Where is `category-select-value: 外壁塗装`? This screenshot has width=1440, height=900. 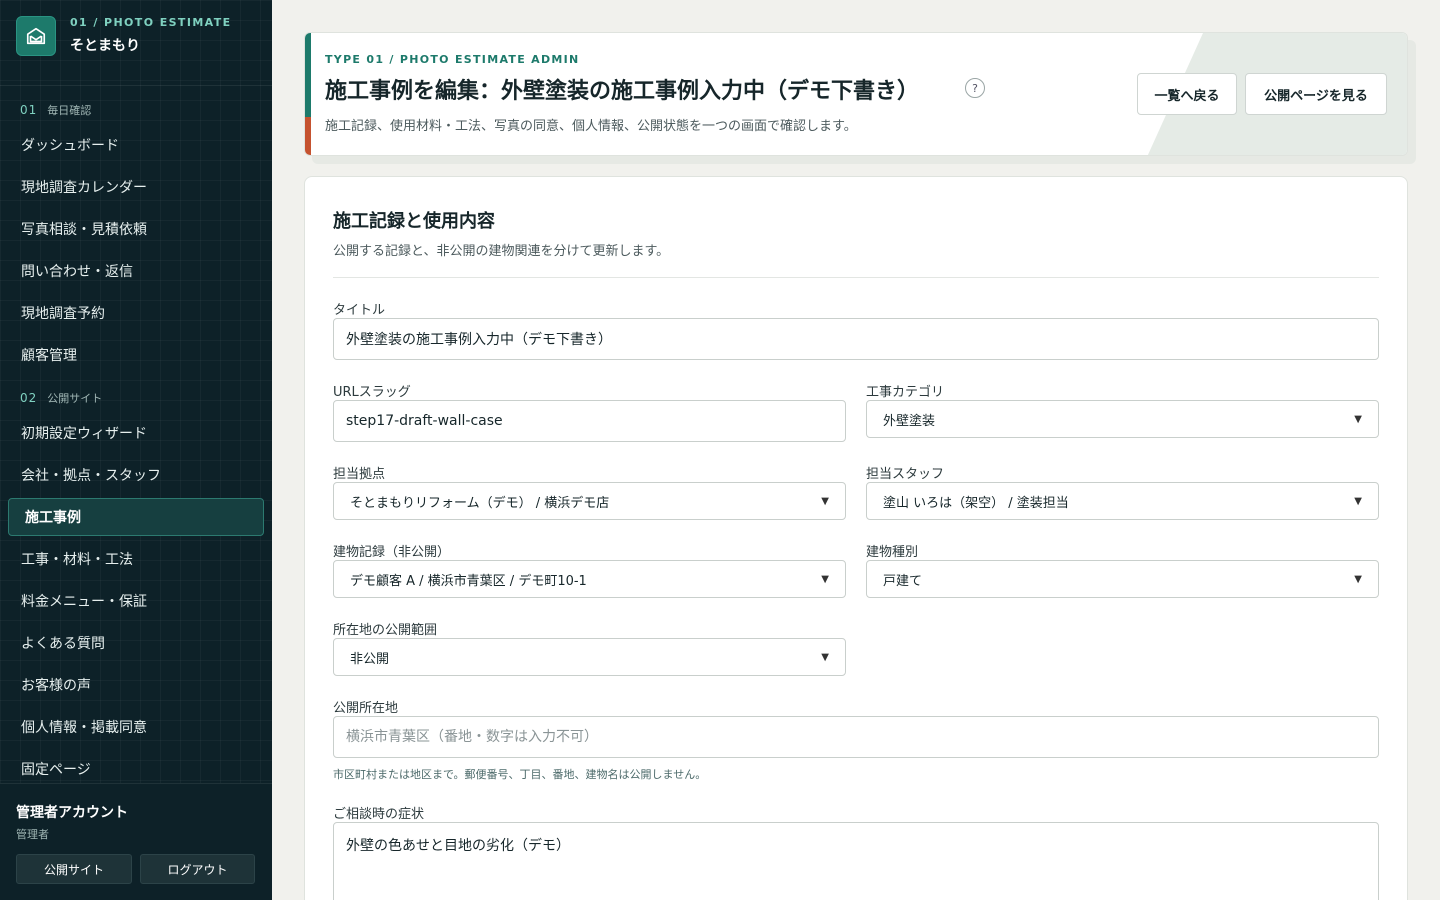
category-select-value: 外壁塗装 is located at coordinates (909, 421).